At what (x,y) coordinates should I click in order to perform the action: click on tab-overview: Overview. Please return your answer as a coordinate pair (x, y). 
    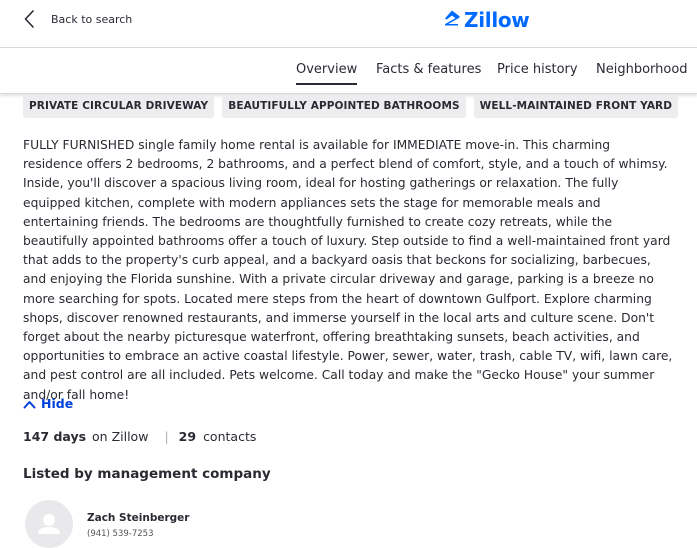
    Looking at the image, I should click on (327, 73).